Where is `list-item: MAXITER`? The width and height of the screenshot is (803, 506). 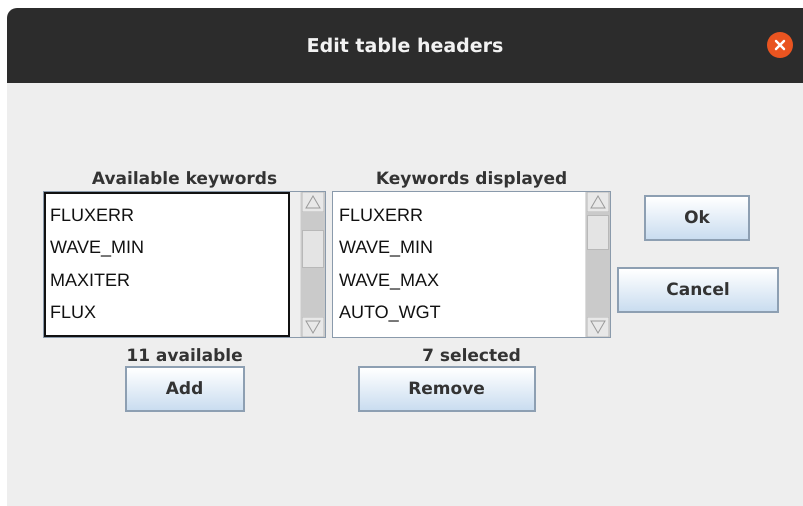
list-item: MAXITER is located at coordinates (167, 280).